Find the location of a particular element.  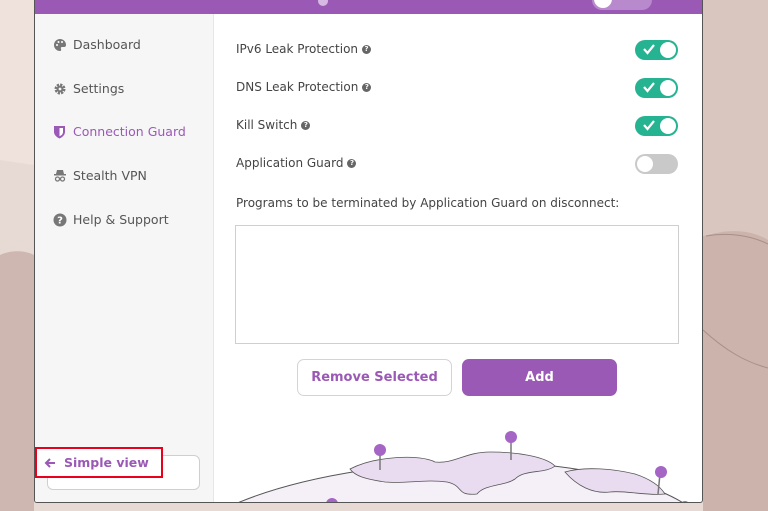

setting-label-kill-switch: Kill Switch ? is located at coordinates (273, 125).